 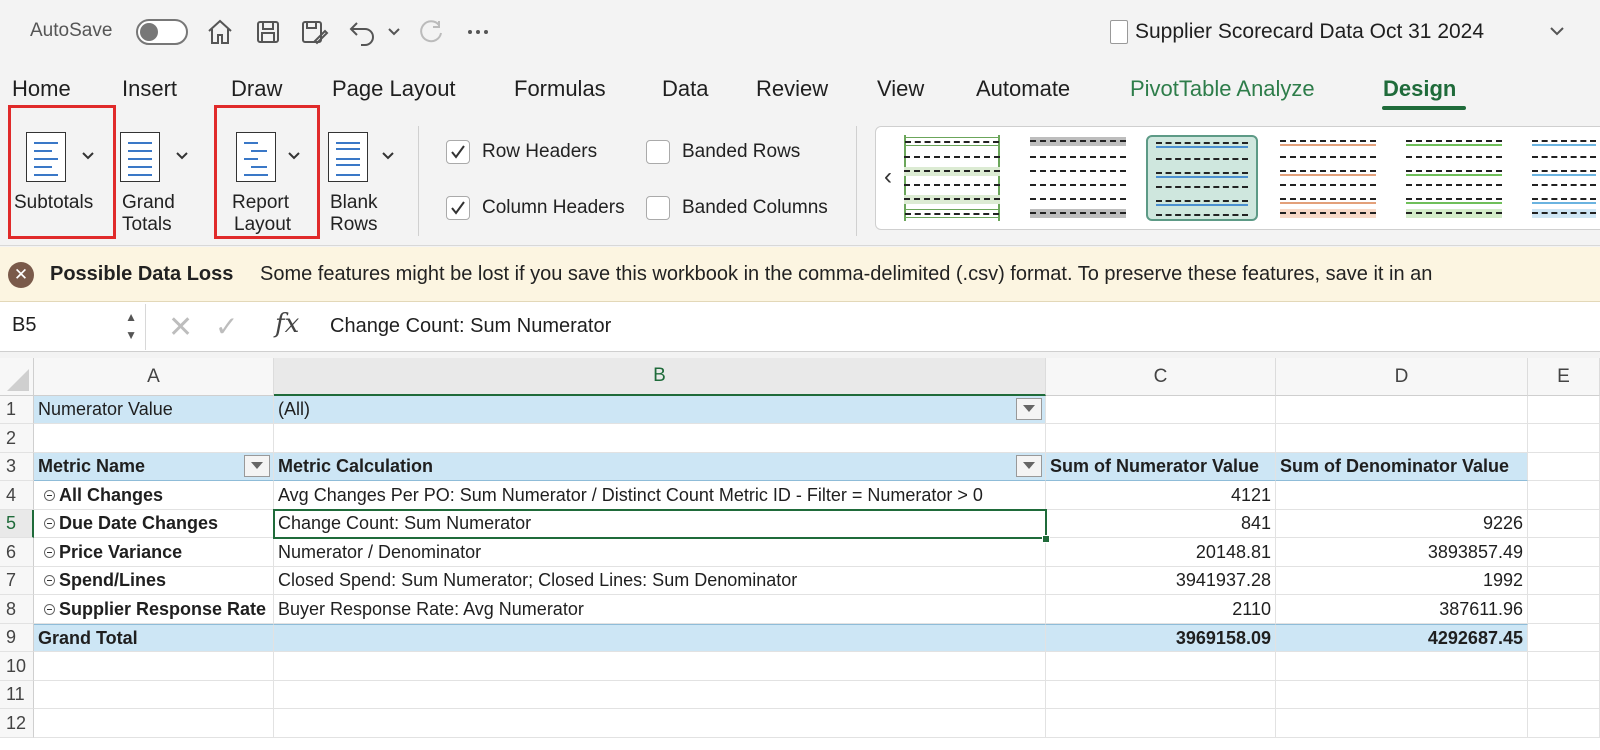 What do you see at coordinates (17, 723) in the screenshot?
I see `row-header-12: 12` at bounding box center [17, 723].